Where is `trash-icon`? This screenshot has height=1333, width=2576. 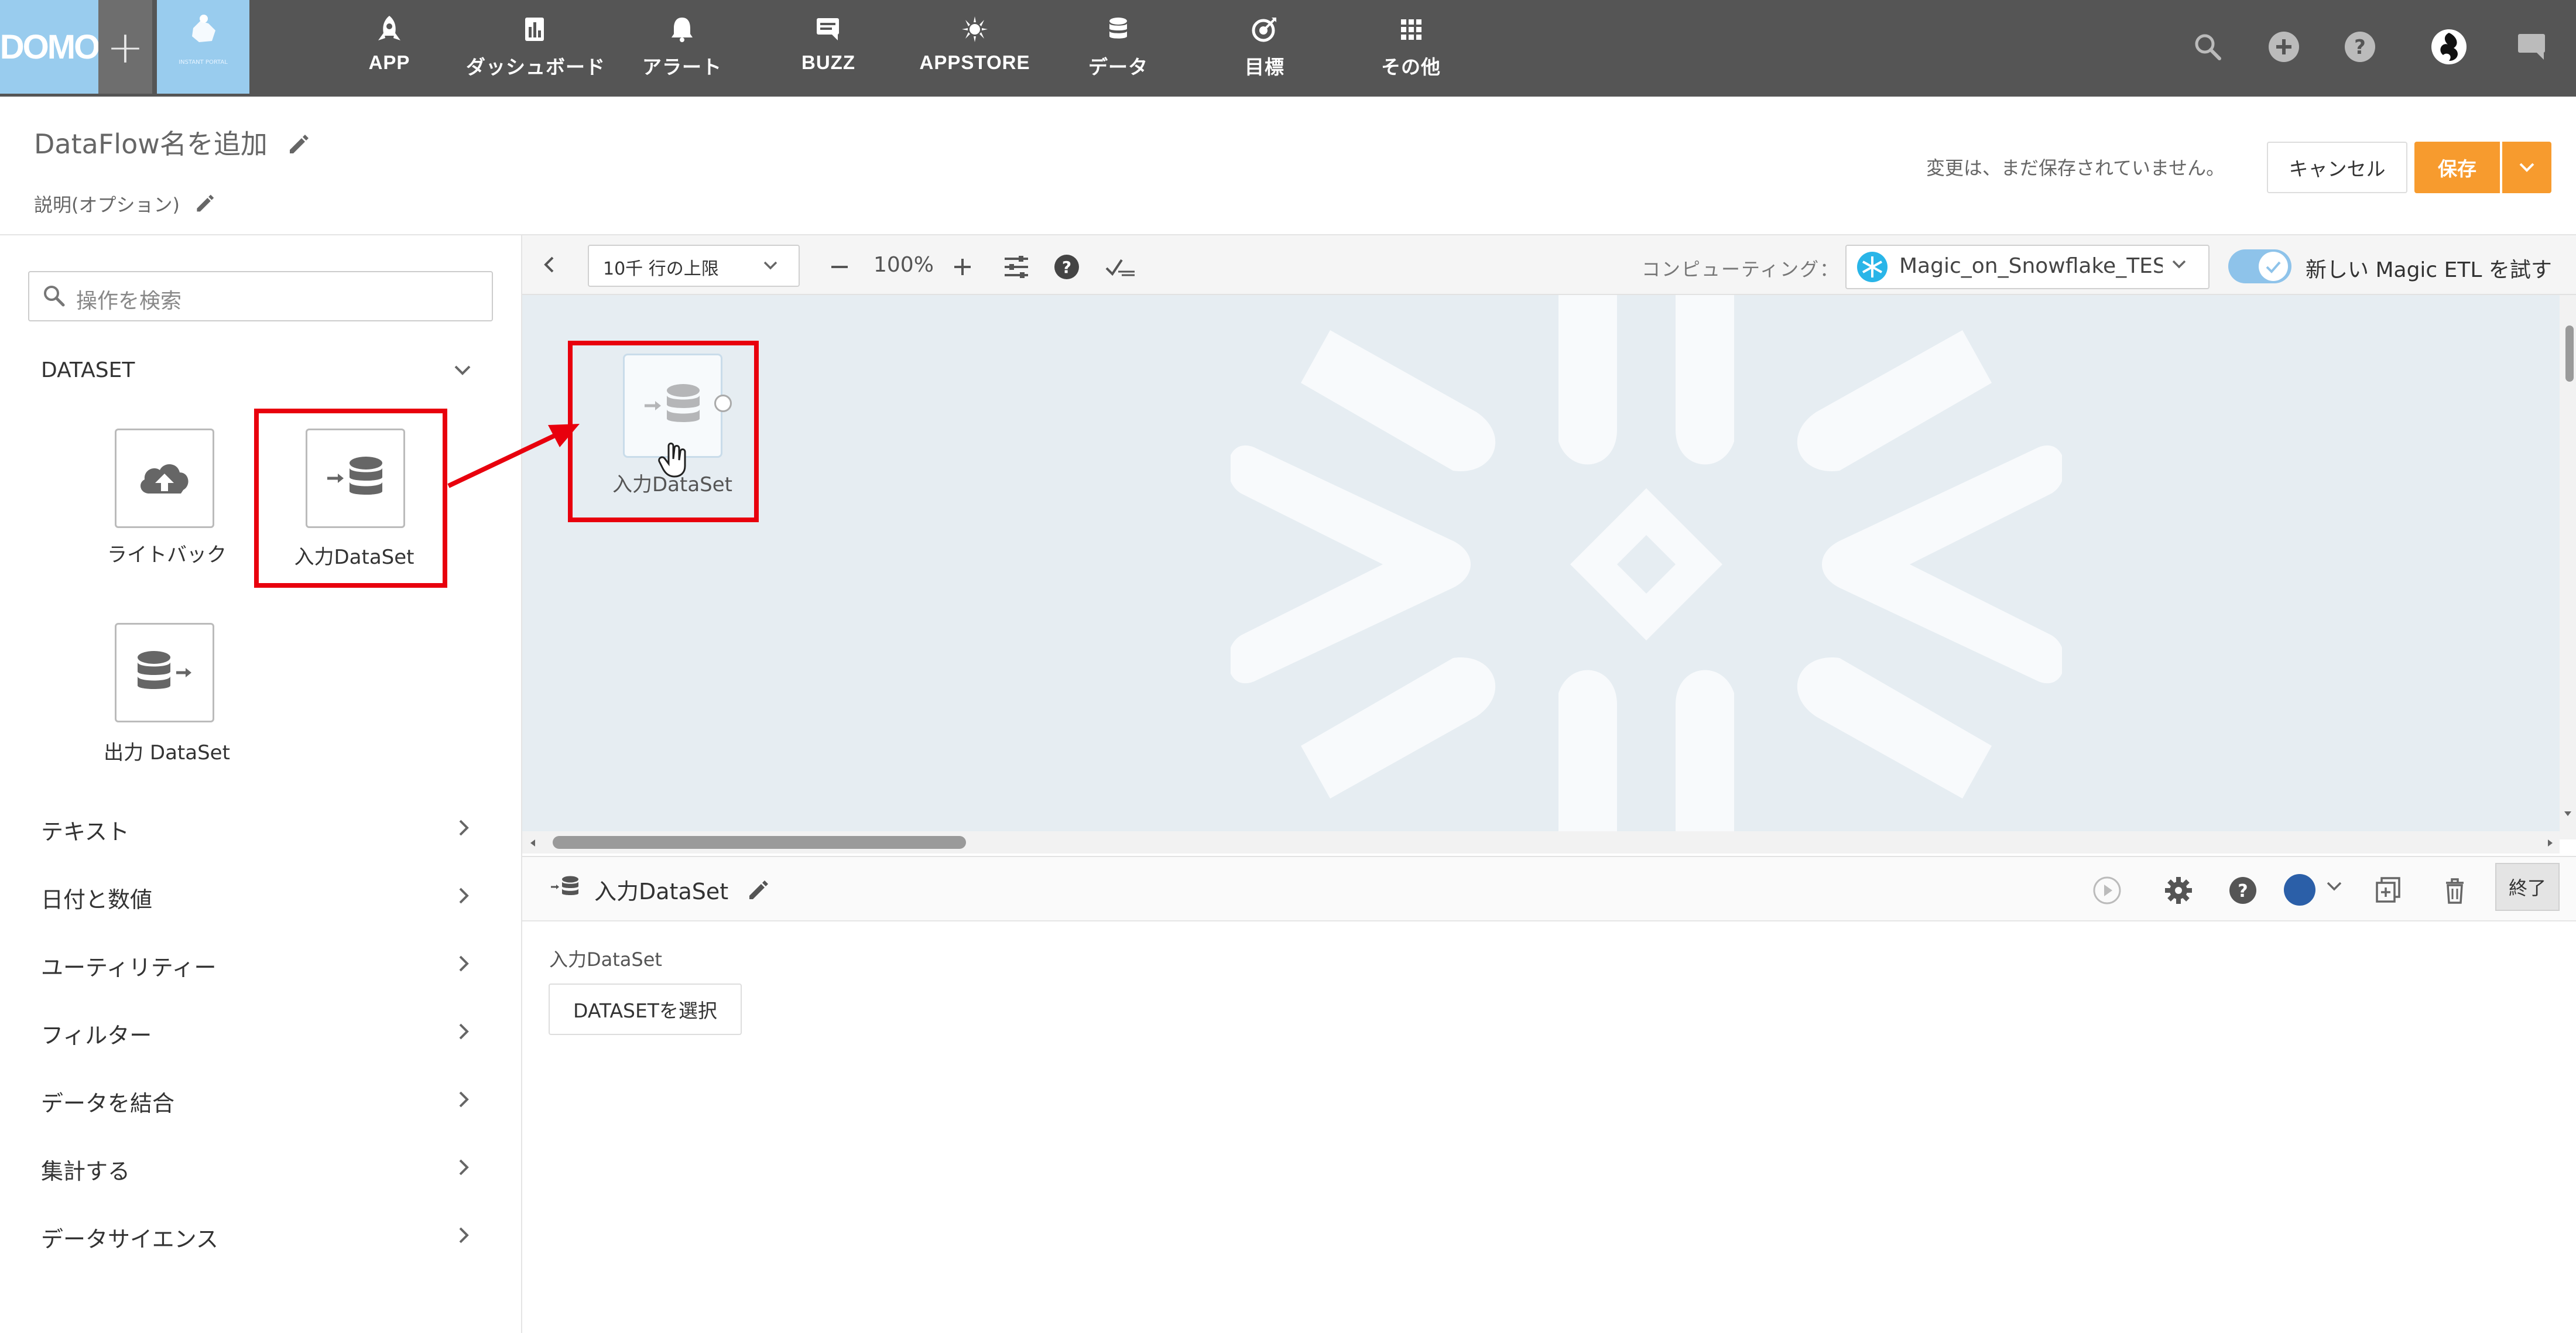
trash-icon is located at coordinates (2455, 890).